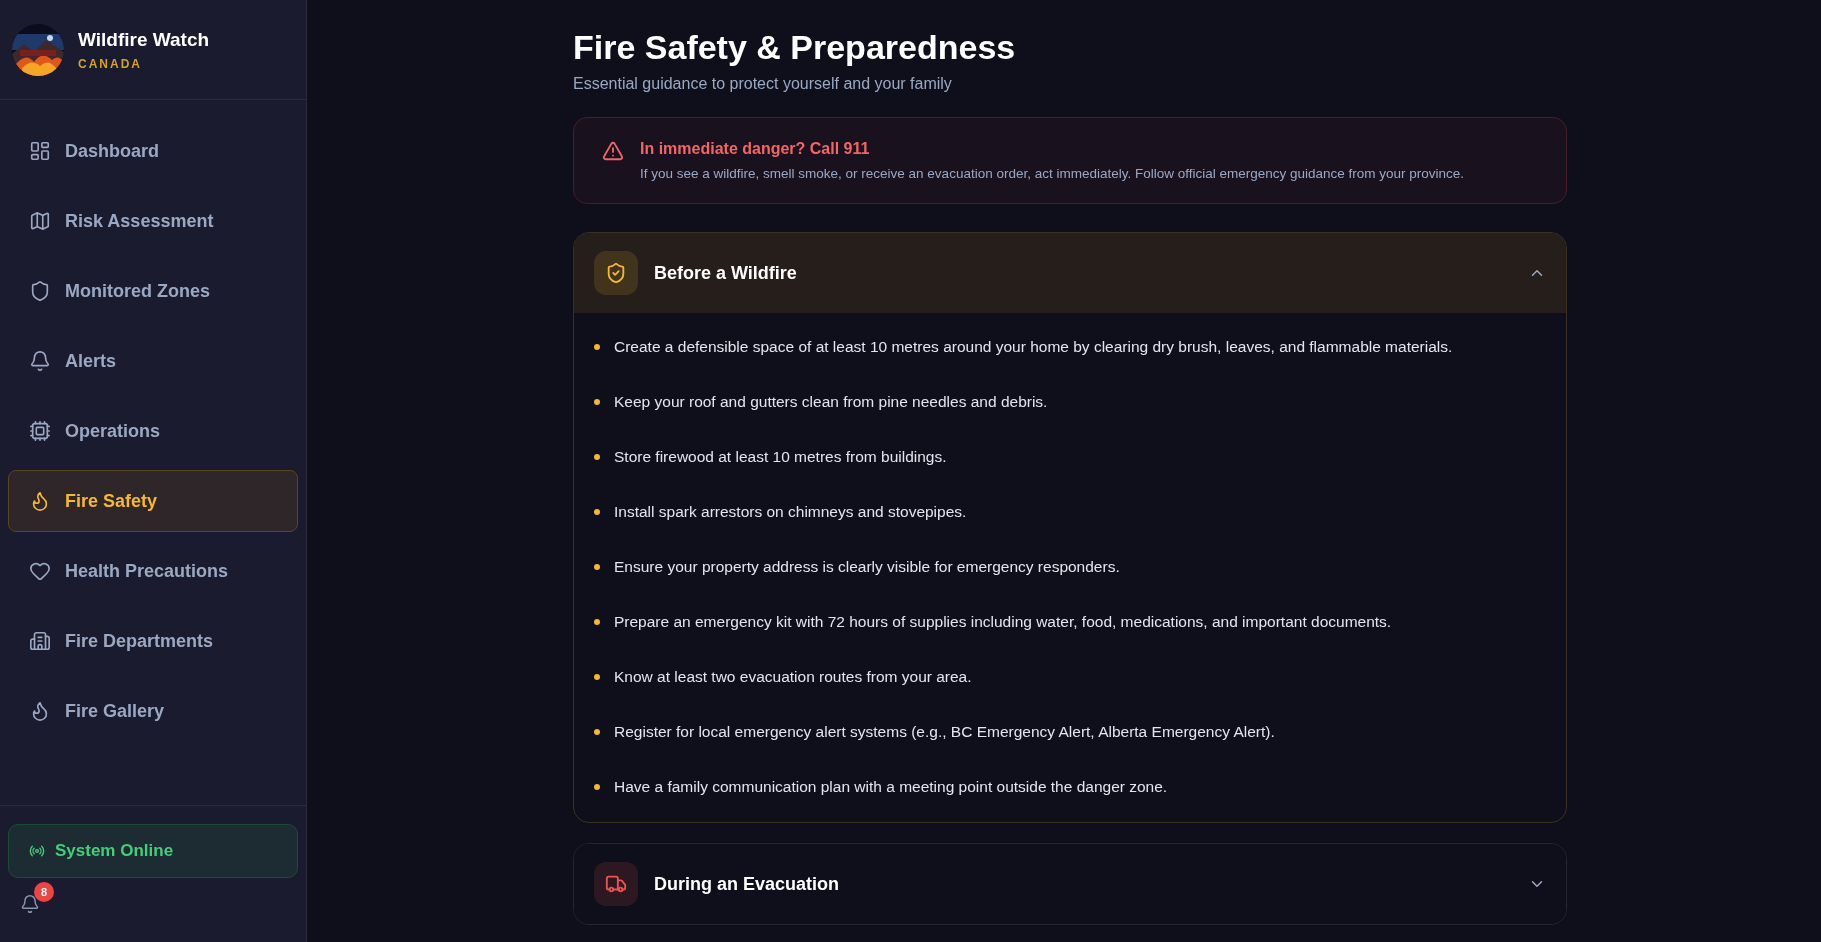  Describe the element at coordinates (613, 151) in the screenshot. I see `warning-icon` at that location.